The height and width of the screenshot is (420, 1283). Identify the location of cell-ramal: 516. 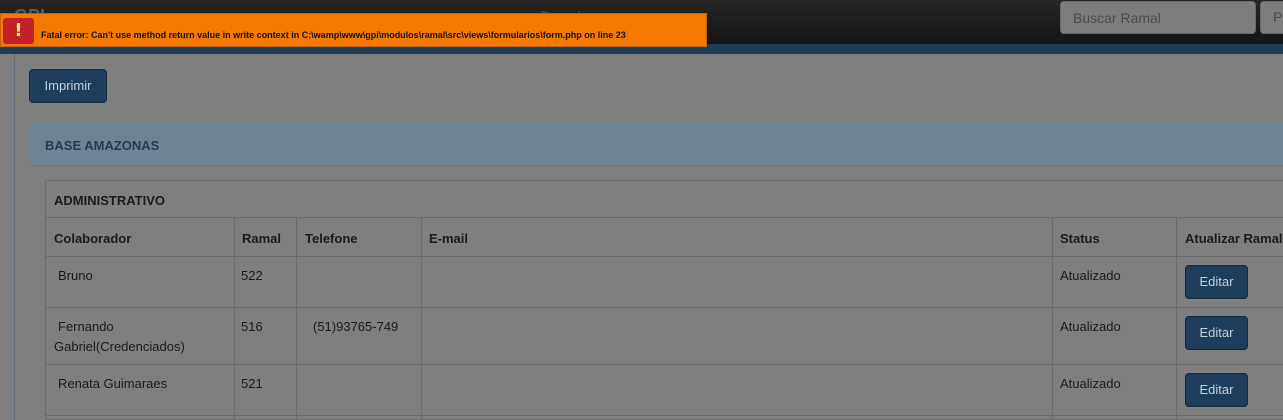
(252, 326).